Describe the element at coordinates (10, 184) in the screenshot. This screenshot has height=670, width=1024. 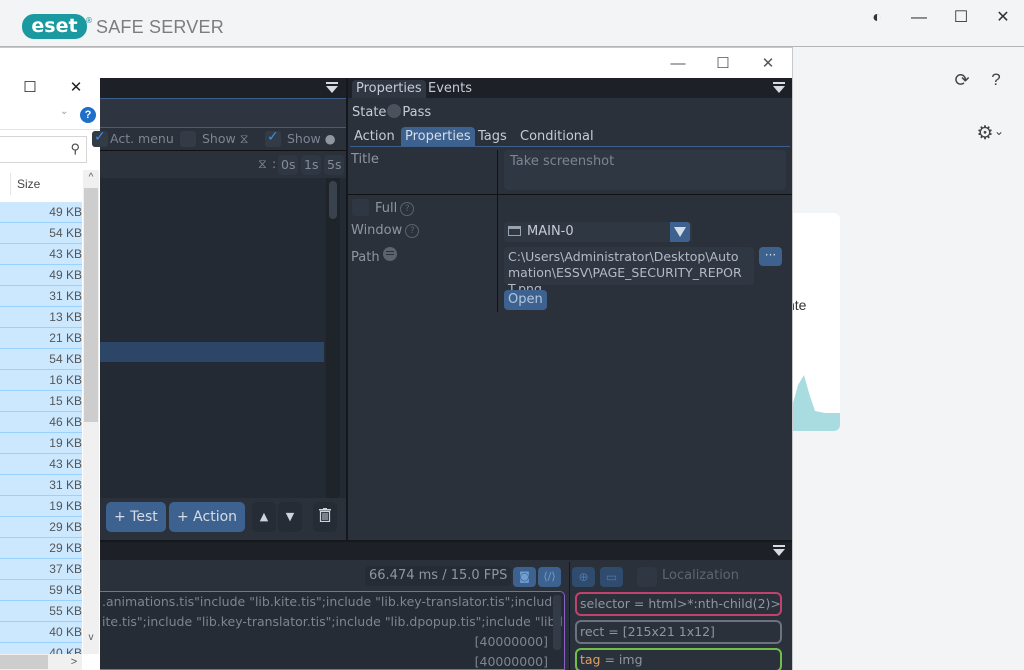
I see `column-divider` at that location.